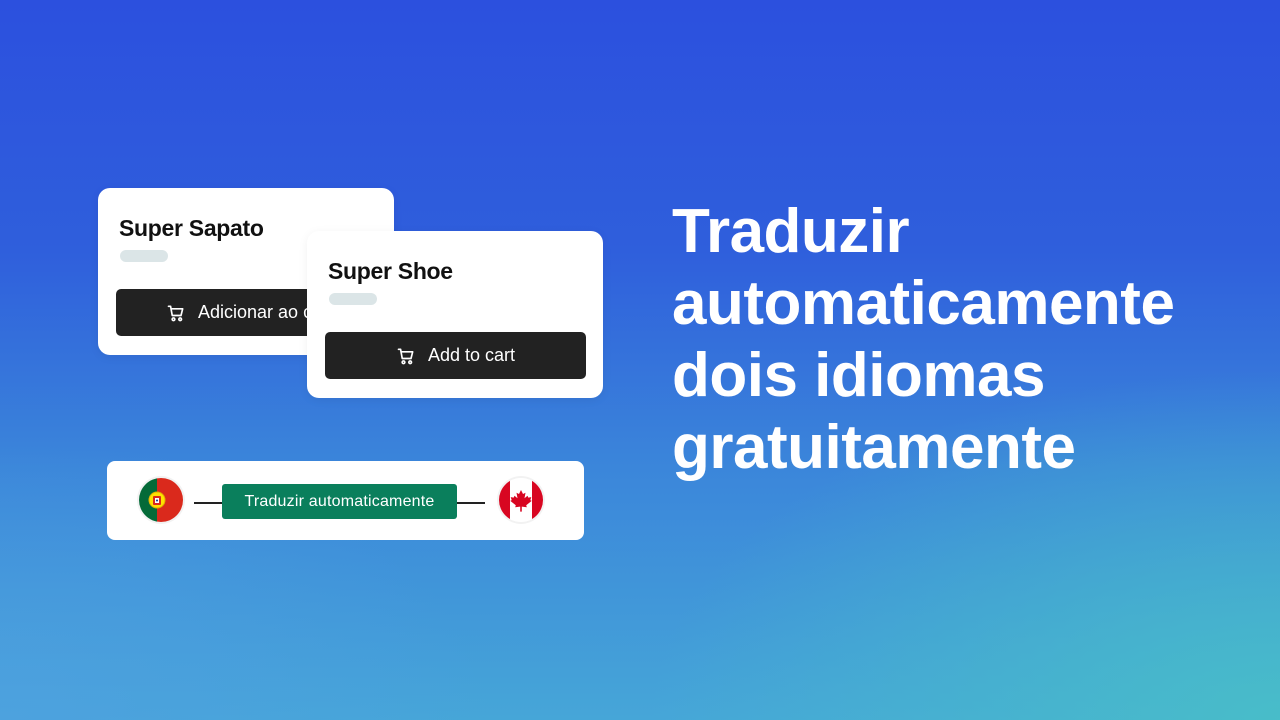 This screenshot has height=720, width=1280. I want to click on add-to-cart-button: Add to cart, so click(455, 355).